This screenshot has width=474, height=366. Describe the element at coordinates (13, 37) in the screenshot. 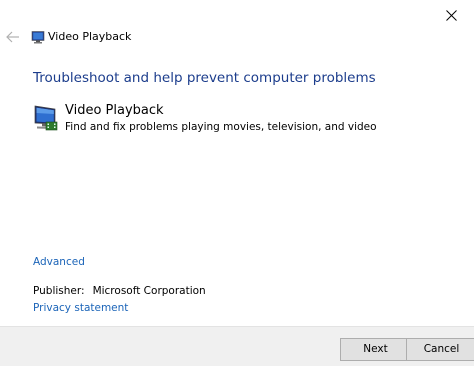

I see `back-arrow-icon` at that location.